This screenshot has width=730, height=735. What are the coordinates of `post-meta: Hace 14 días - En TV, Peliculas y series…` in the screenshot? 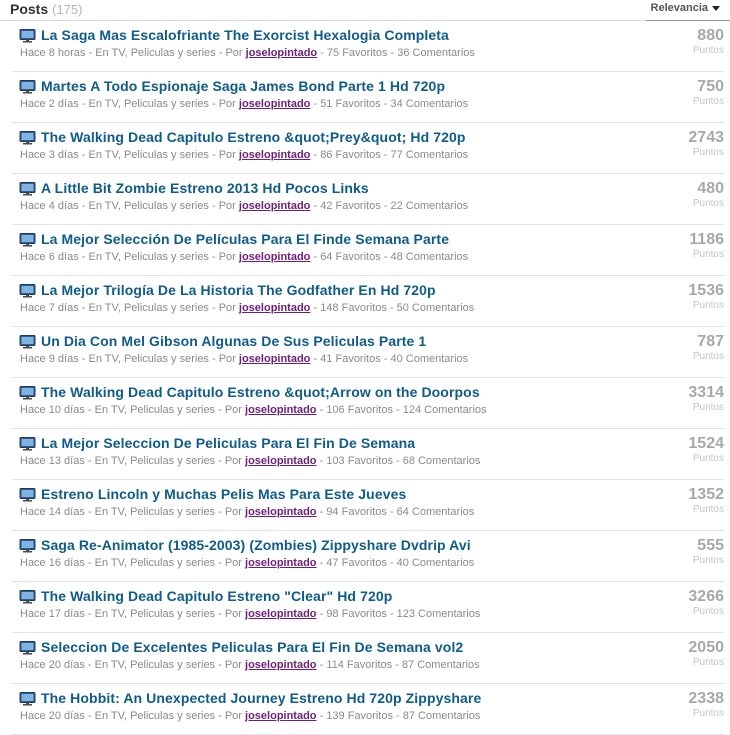 It's located at (247, 512).